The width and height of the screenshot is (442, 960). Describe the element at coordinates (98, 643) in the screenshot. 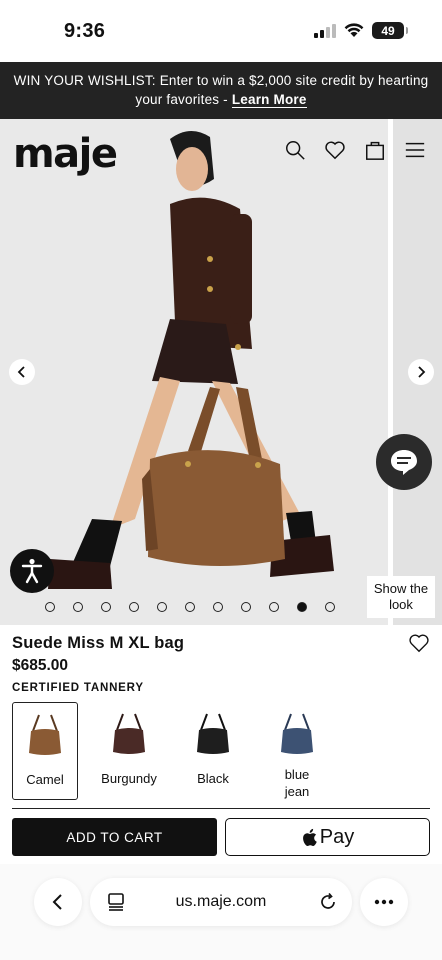

I see `product-name: Suede Miss M XL bag` at that location.